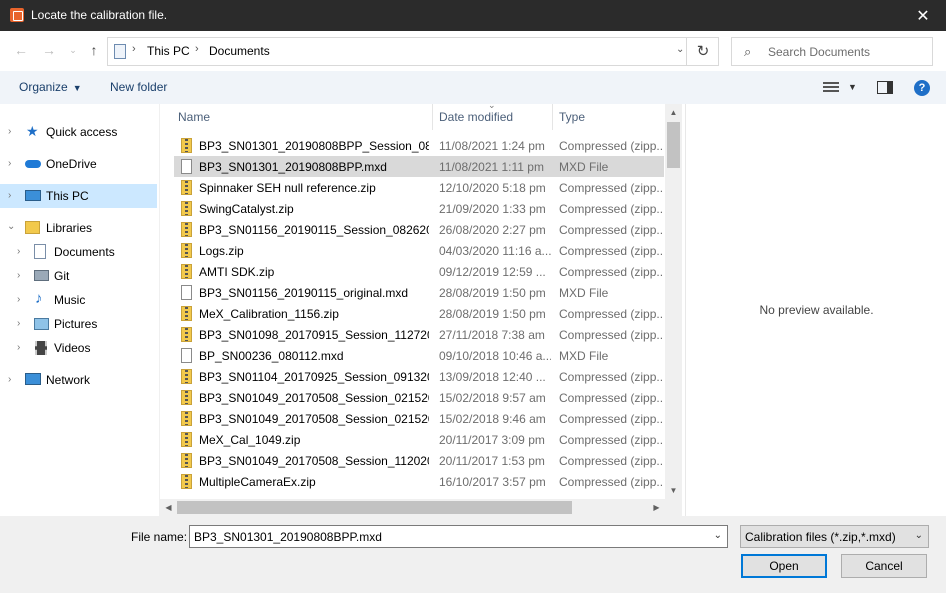 The width and height of the screenshot is (946, 593). I want to click on preview-pane-icon, so click(885, 87).